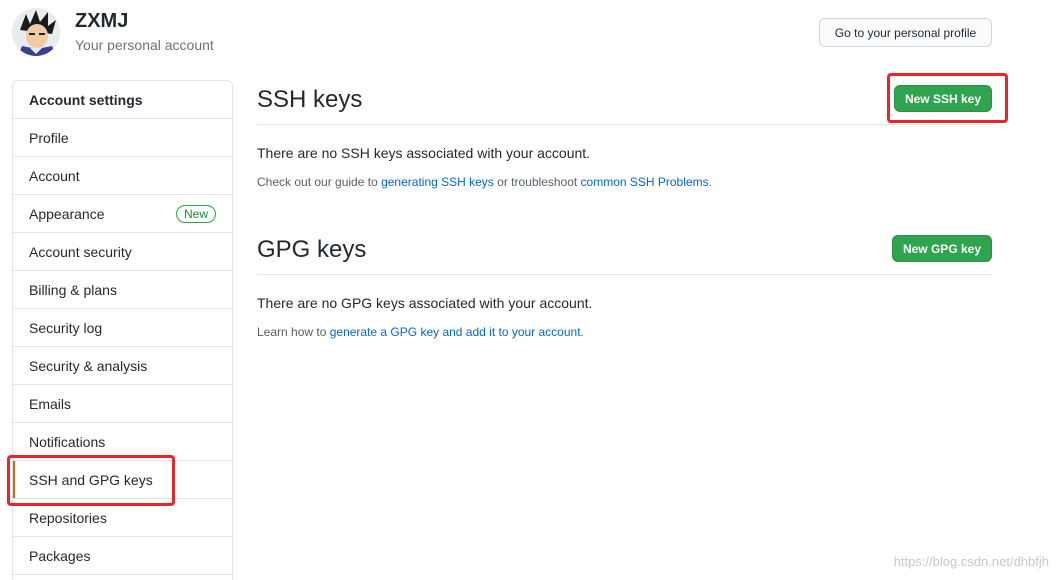  I want to click on sidebar-item-security-analysis: Security & analysis, so click(122, 366).